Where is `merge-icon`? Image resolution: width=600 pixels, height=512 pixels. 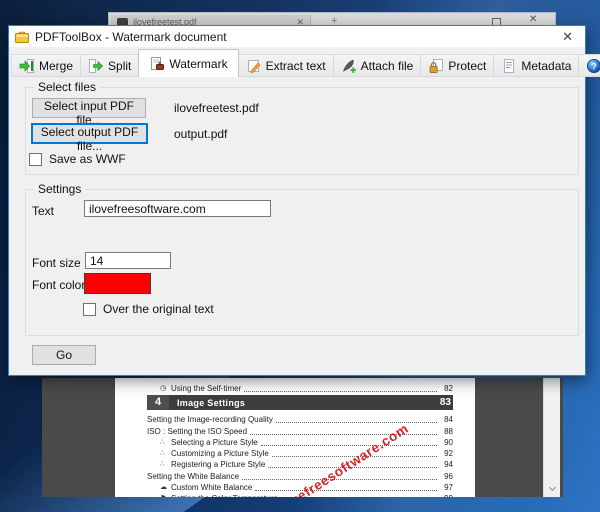
merge-icon is located at coordinates (27, 66).